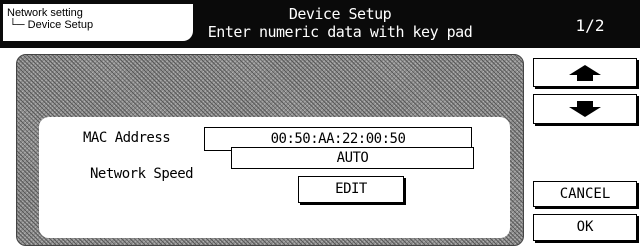  I want to click on breadcrumb-parent: Network setting, so click(45, 13).